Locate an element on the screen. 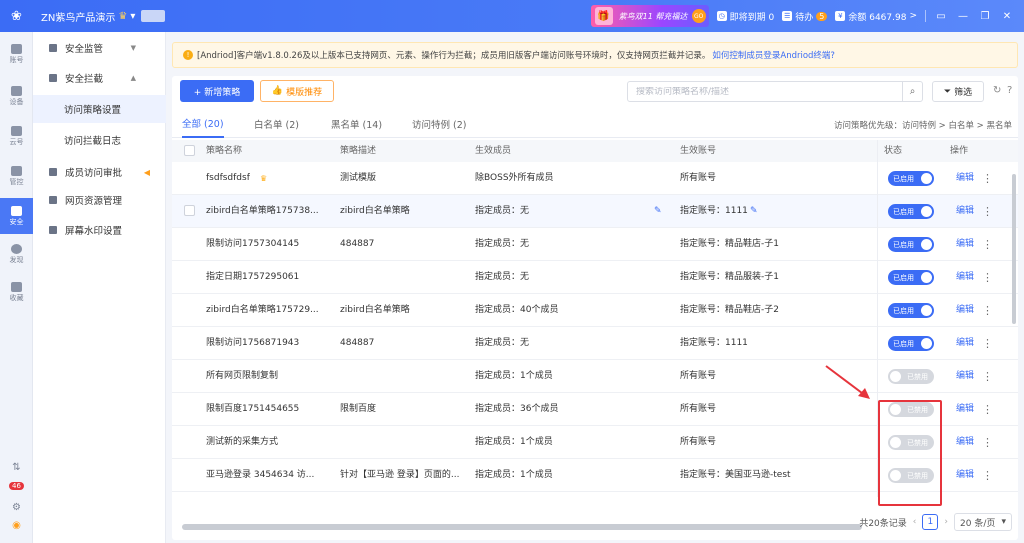  menu-member-approval: 成员访问审批 ◀ is located at coordinates (99, 172).